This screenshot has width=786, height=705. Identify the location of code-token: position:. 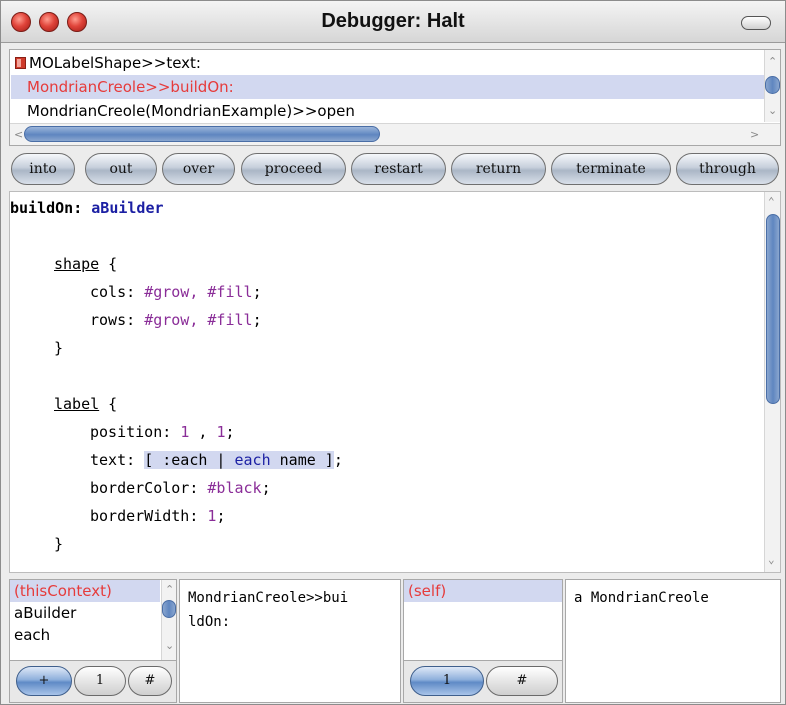
(135, 432).